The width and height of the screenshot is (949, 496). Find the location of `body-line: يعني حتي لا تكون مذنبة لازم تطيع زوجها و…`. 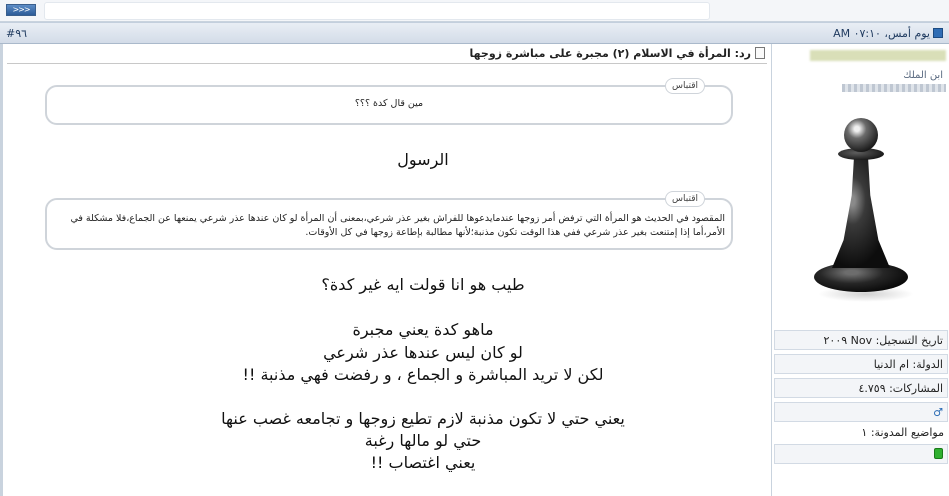

body-line: يعني حتي لا تكون مذنبة لازم تطيع زوجها و… is located at coordinates (423, 418).